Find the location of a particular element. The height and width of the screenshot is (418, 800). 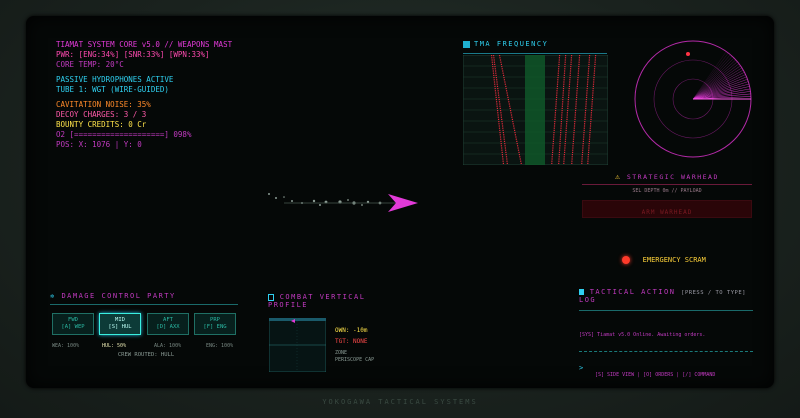

status-line-position: POS: X: 1076 | Y: 0 is located at coordinates (99, 144).